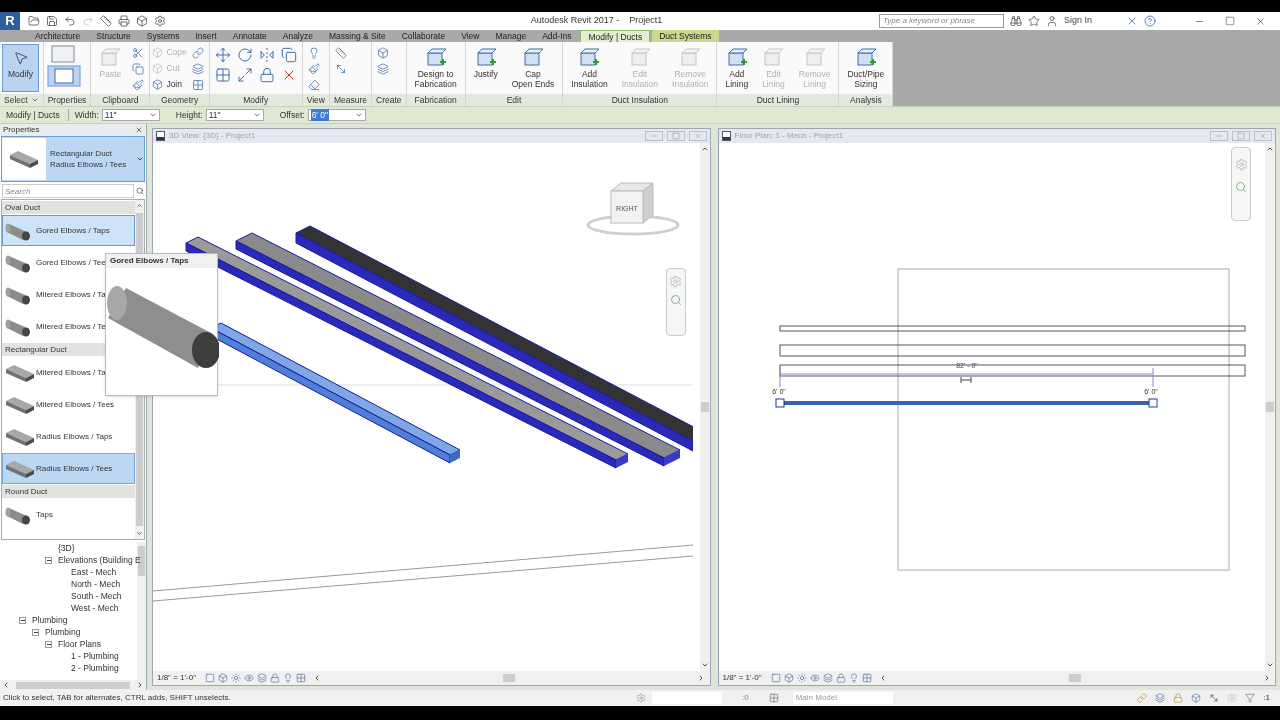 This screenshot has height=720, width=1280. Describe the element at coordinates (68, 207) in the screenshot. I see `group-heading: Oval Duct` at that location.